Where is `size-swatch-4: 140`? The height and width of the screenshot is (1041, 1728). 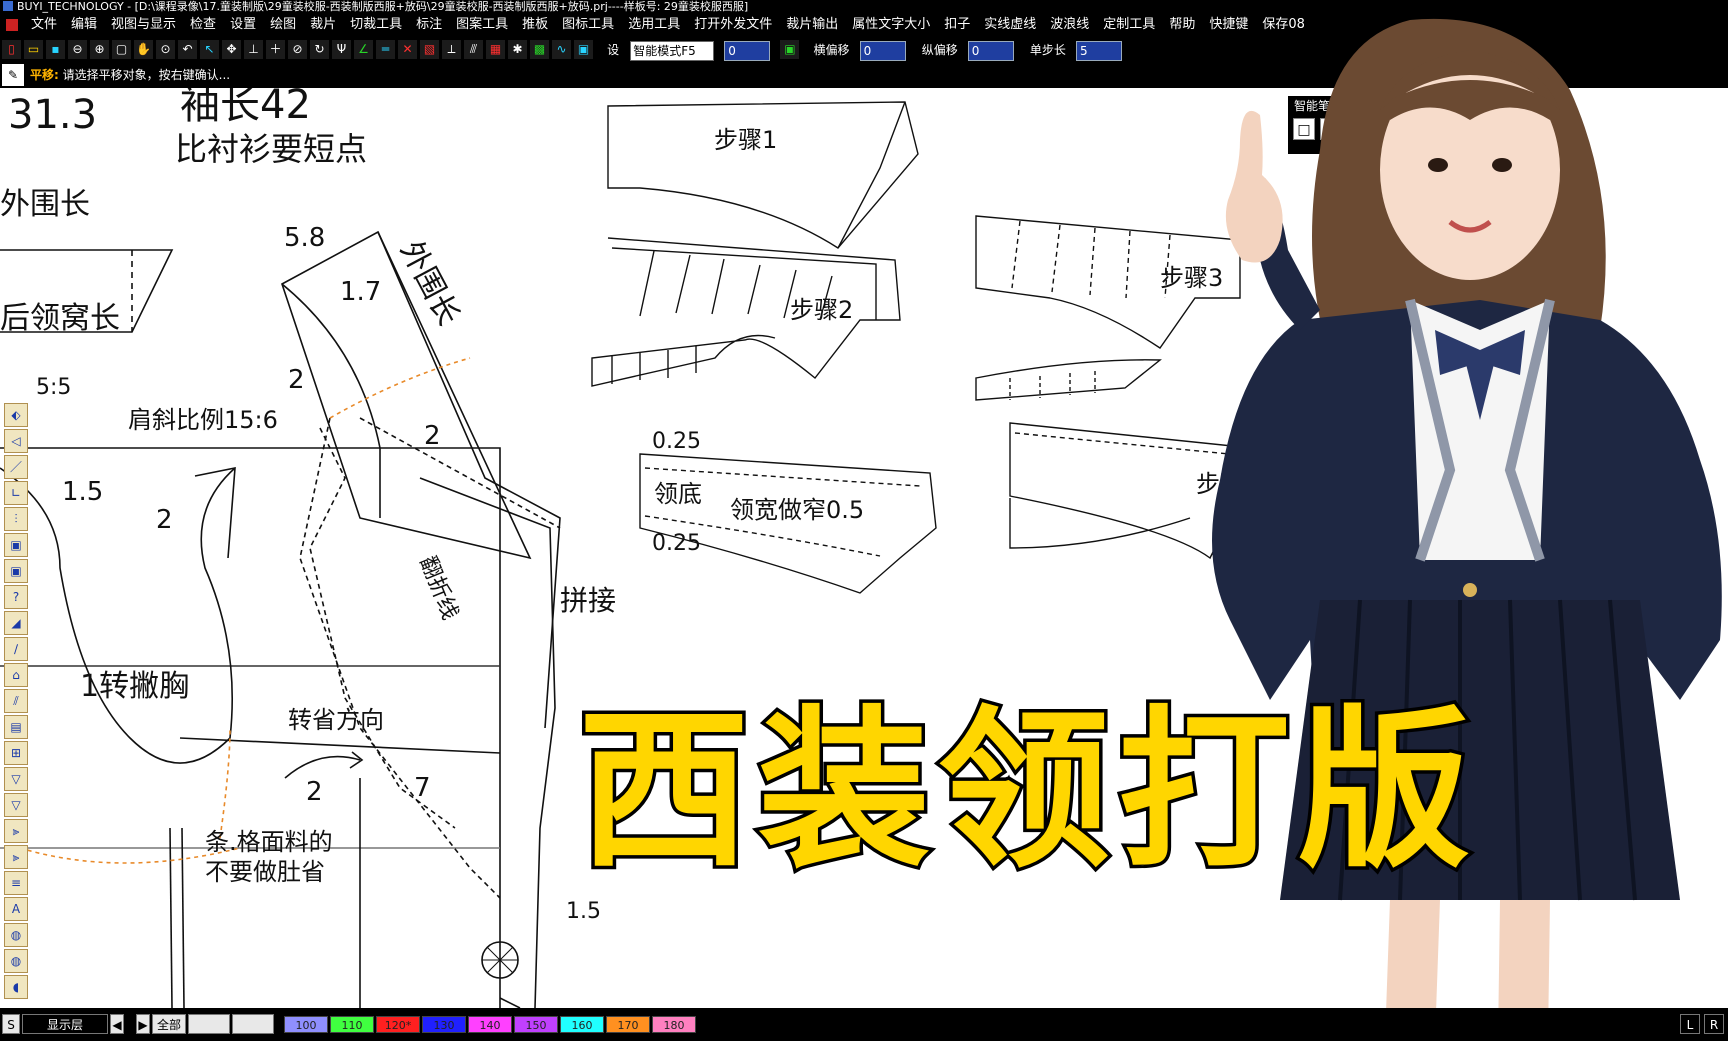
size-swatch-4: 140 is located at coordinates (490, 1024).